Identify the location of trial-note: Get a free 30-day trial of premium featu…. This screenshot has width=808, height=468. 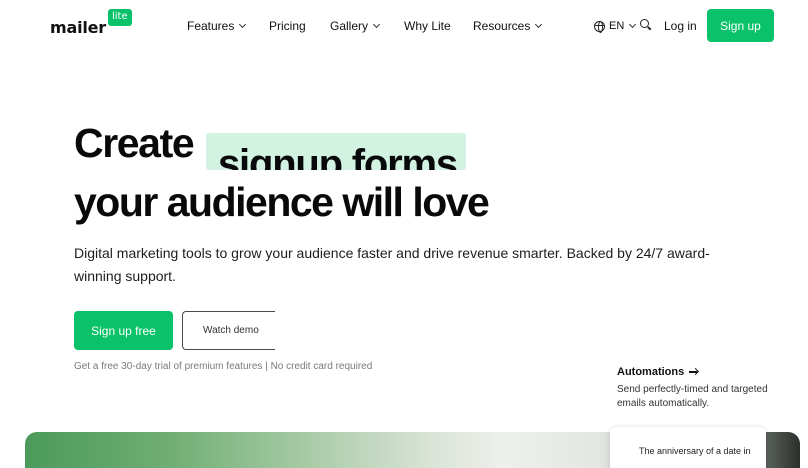
(223, 366).